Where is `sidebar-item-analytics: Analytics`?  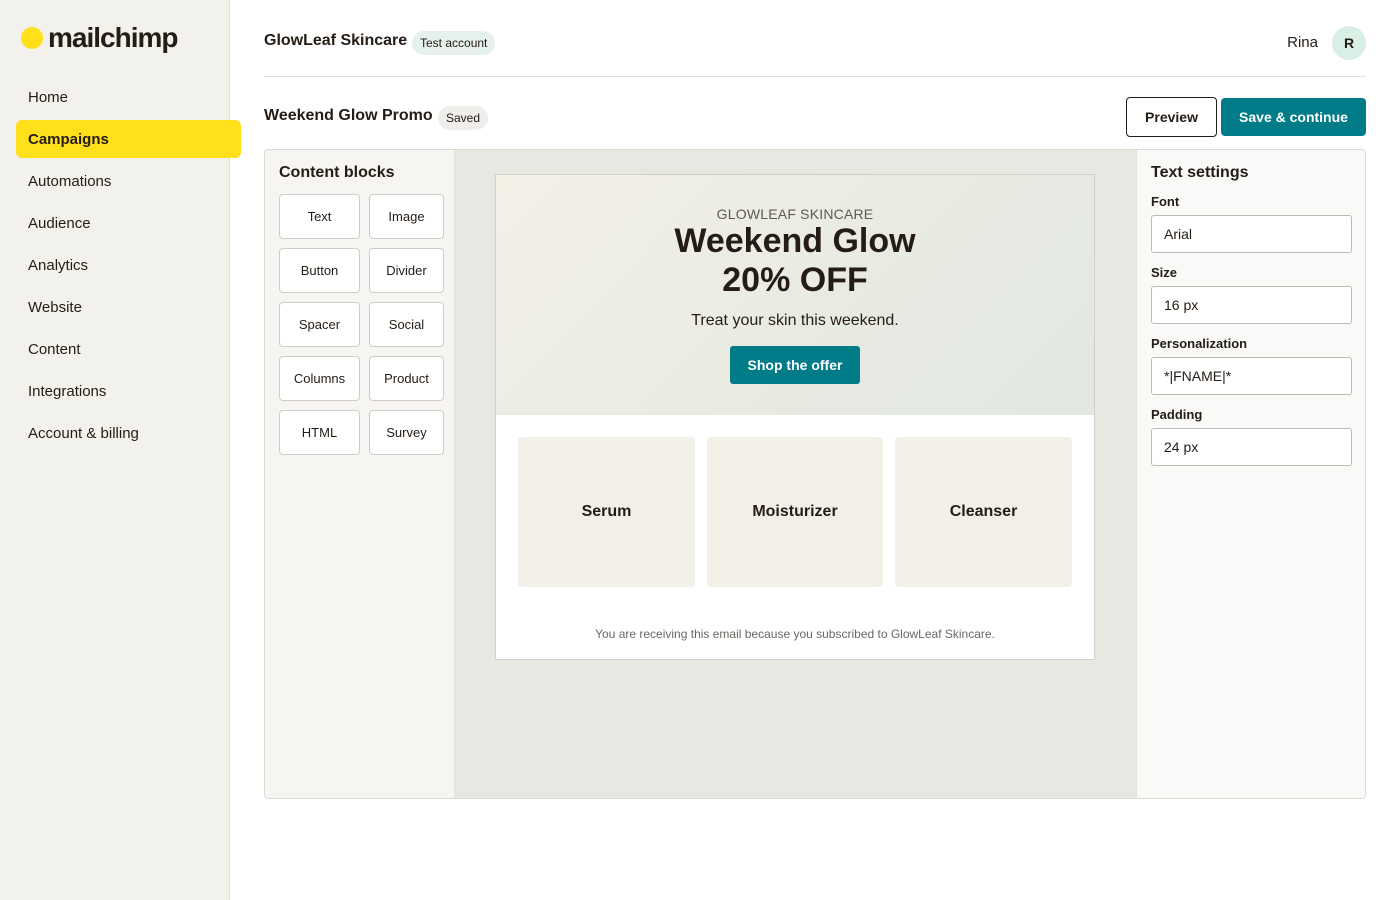 sidebar-item-analytics: Analytics is located at coordinates (128, 265).